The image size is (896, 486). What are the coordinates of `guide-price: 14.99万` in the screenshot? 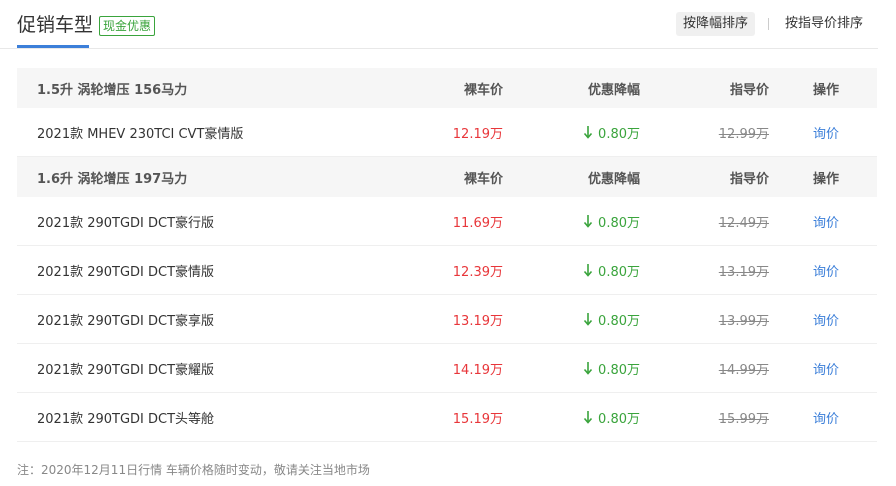 It's located at (743, 370).